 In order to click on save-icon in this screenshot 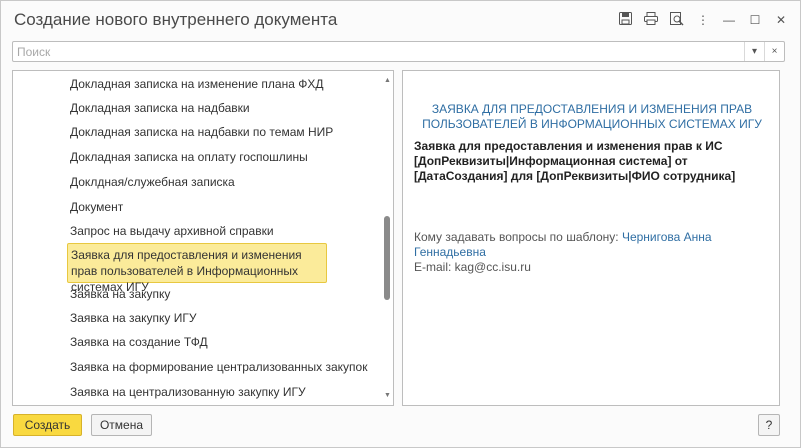, I will do `click(625, 20)`.